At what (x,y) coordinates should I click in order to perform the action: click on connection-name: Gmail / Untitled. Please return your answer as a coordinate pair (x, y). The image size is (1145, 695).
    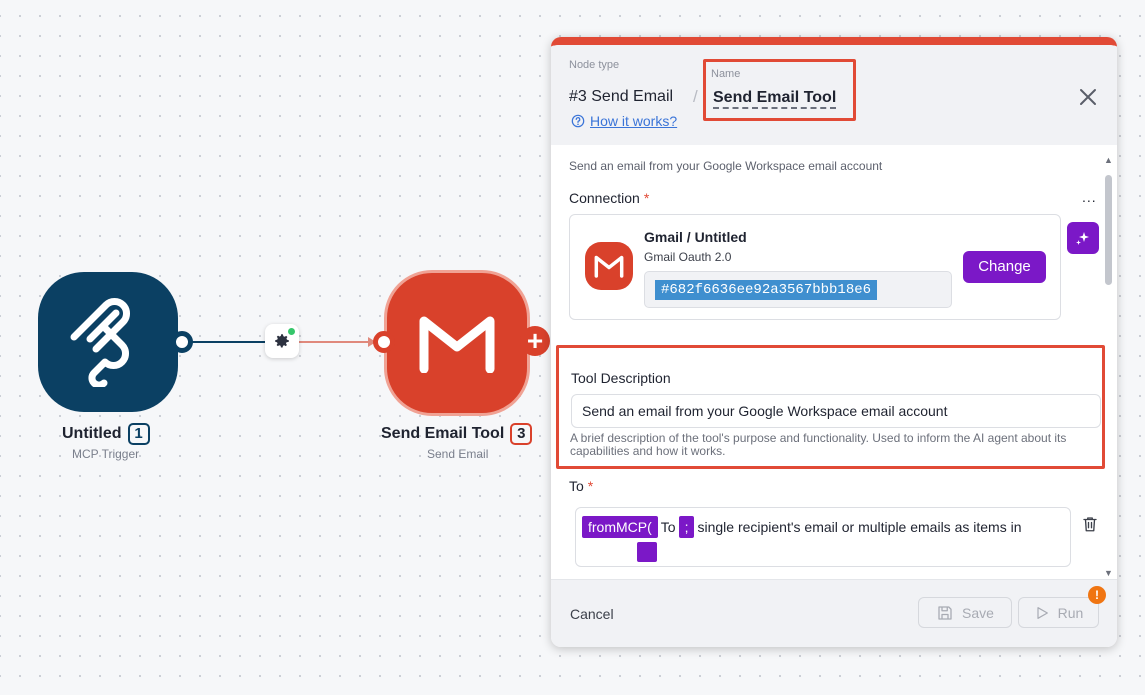
    Looking at the image, I should click on (695, 237).